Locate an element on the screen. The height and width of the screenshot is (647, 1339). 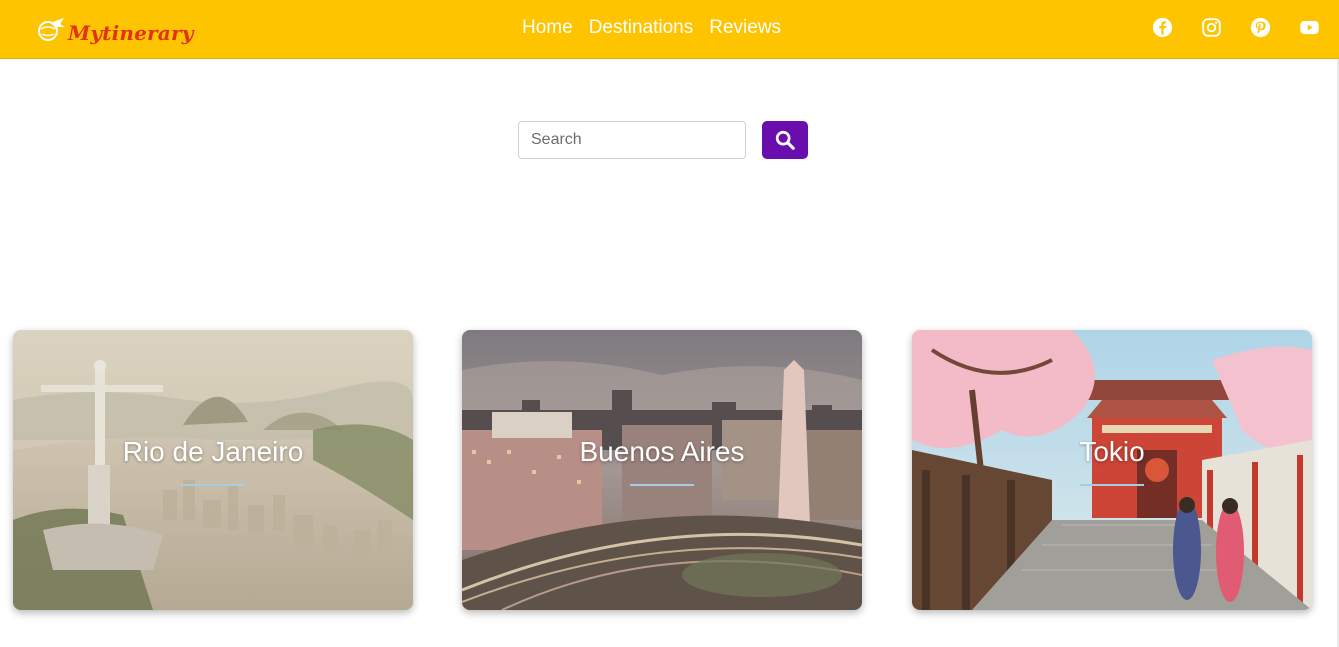
city-card-buenos-aires: Buenos Aires is located at coordinates (662, 470).